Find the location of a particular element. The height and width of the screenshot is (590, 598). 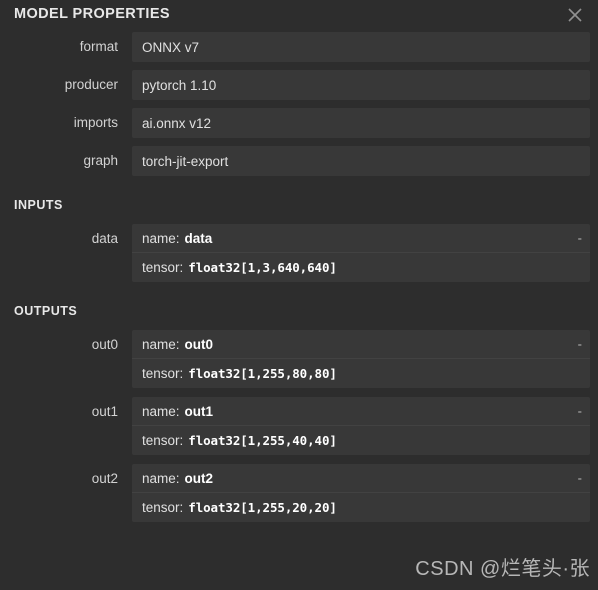

tensor-value: float32[1,255,20,20] is located at coordinates (262, 507).